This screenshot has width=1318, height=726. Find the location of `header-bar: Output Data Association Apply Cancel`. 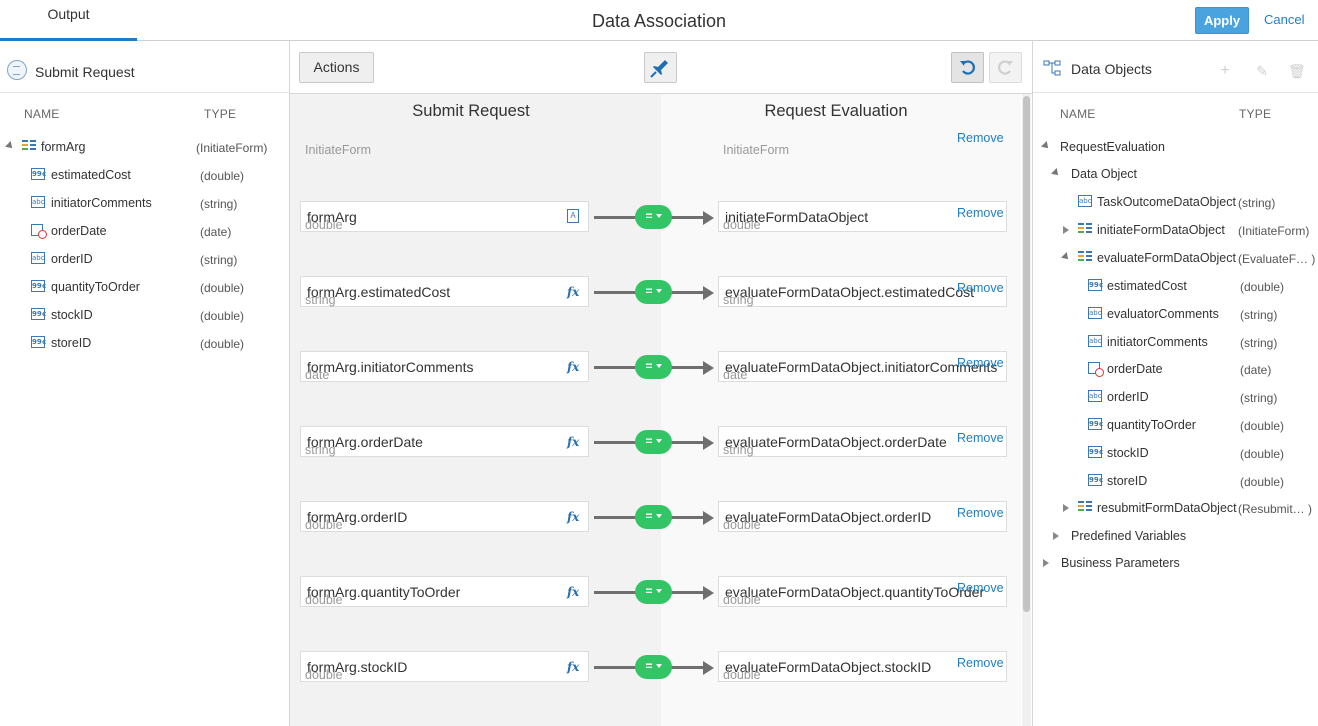

header-bar: Output Data Association Apply Cancel is located at coordinates (659, 20).